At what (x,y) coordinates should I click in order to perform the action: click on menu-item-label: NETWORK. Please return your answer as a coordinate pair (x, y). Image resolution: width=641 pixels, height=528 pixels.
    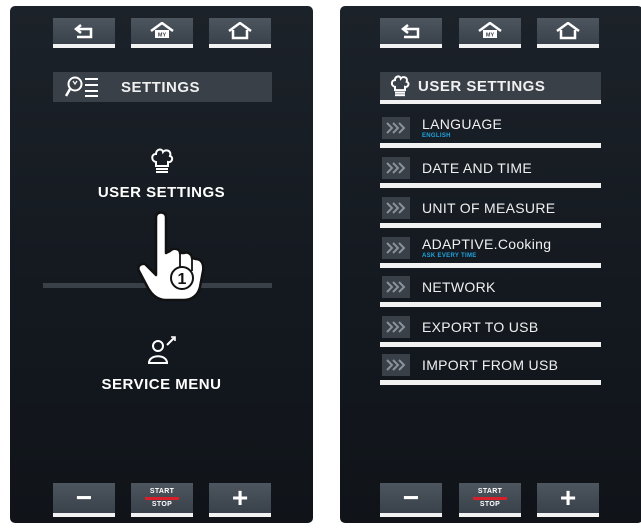
    Looking at the image, I should click on (459, 286).